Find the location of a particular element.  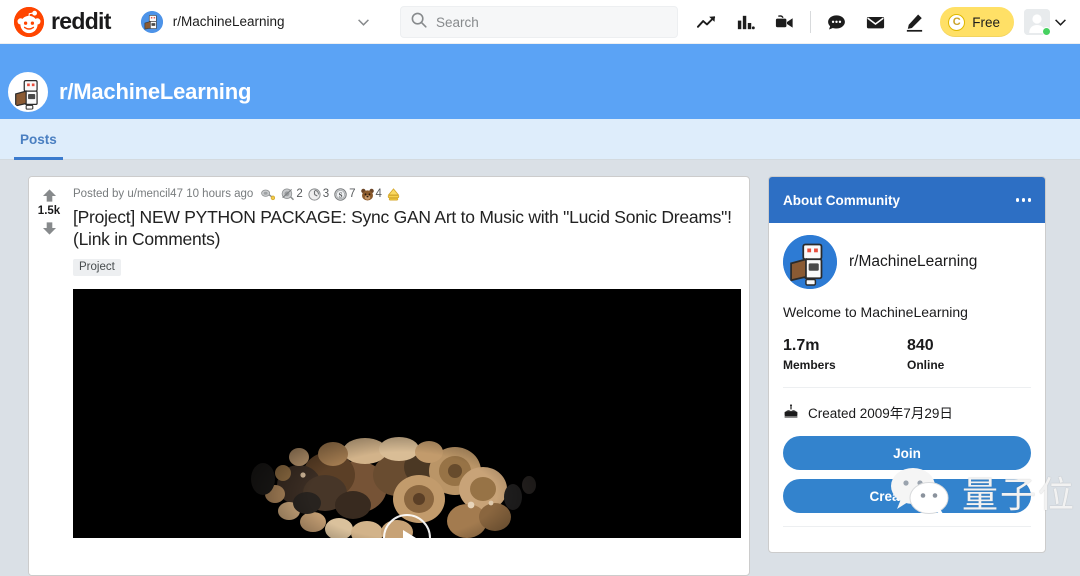

post-timestamp: 10 hours ago is located at coordinates (220, 194).